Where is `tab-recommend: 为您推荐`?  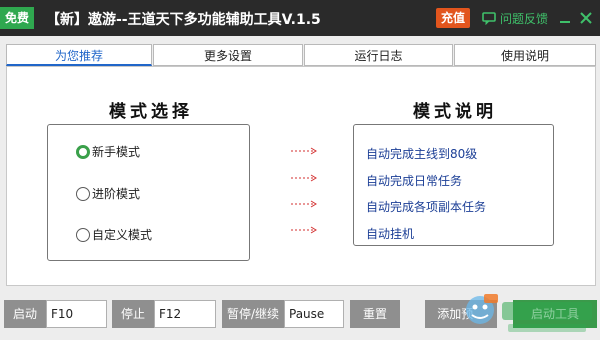 tab-recommend: 为您推荐 is located at coordinates (79, 55).